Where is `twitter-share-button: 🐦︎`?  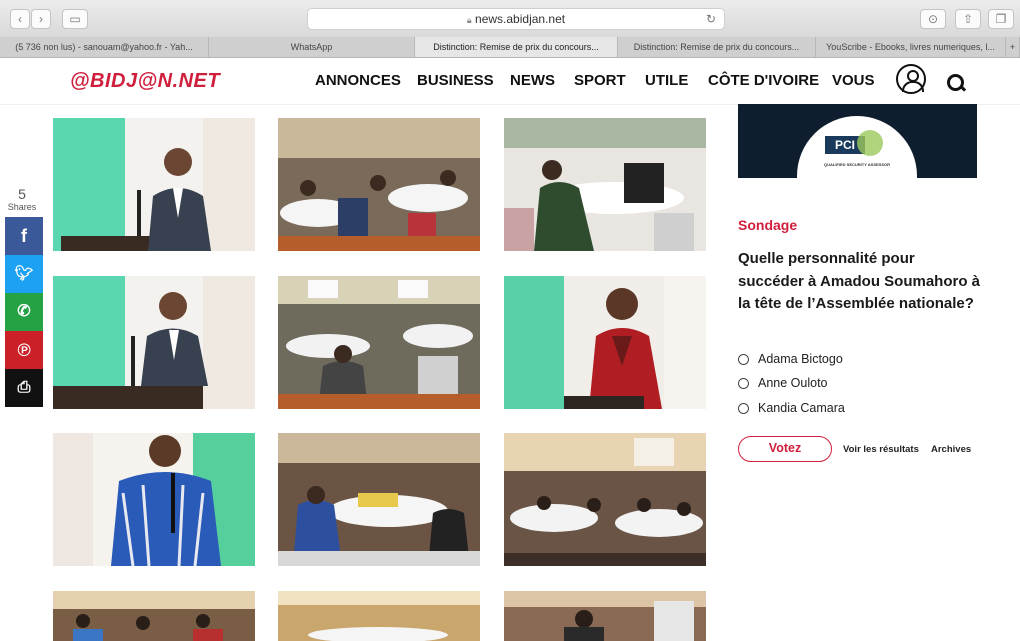 twitter-share-button: 🐦︎ is located at coordinates (24, 274).